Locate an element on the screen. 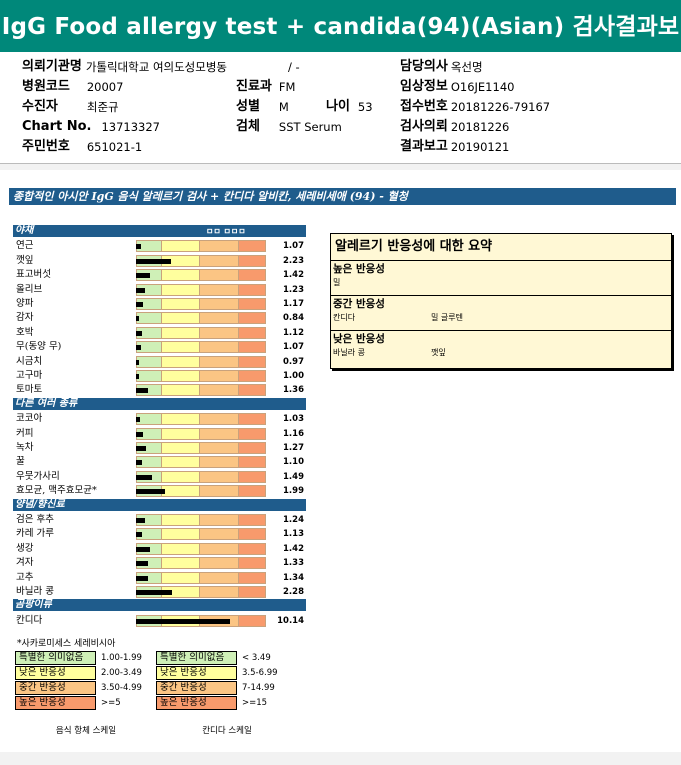 The image size is (681, 765). section-header: 다른 여러 종류 is located at coordinates (159, 403).